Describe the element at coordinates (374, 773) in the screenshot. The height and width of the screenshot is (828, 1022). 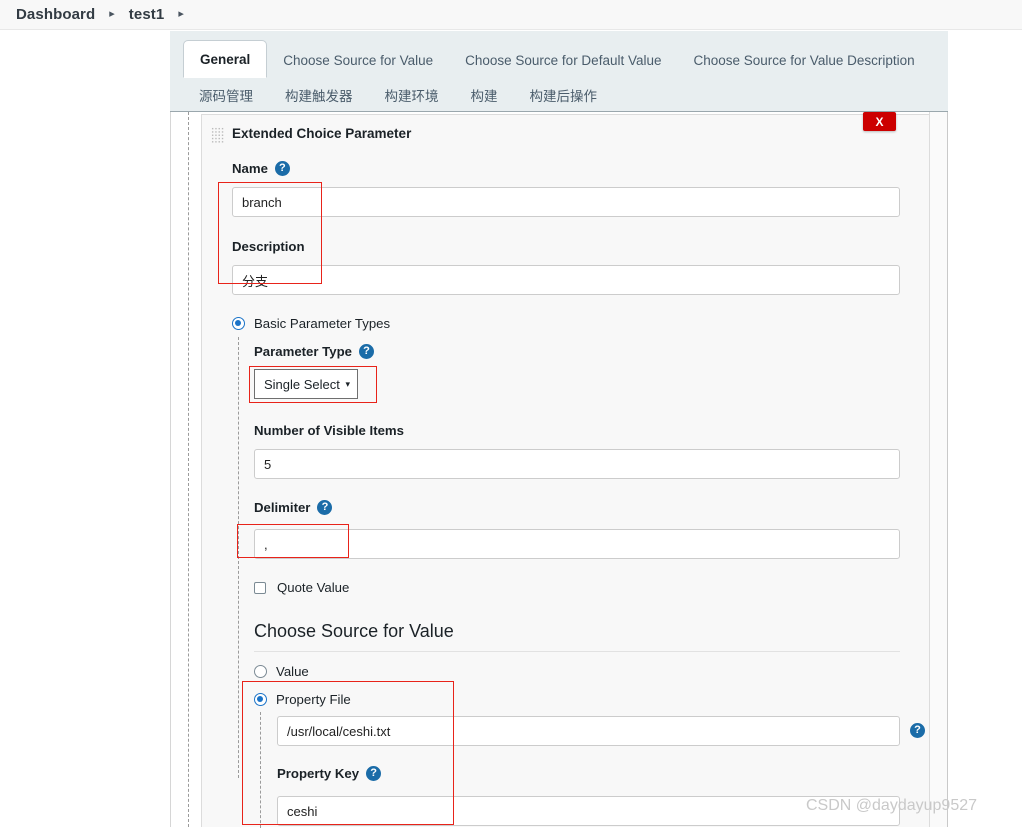
I see `property-key-help-icon: ?` at that location.